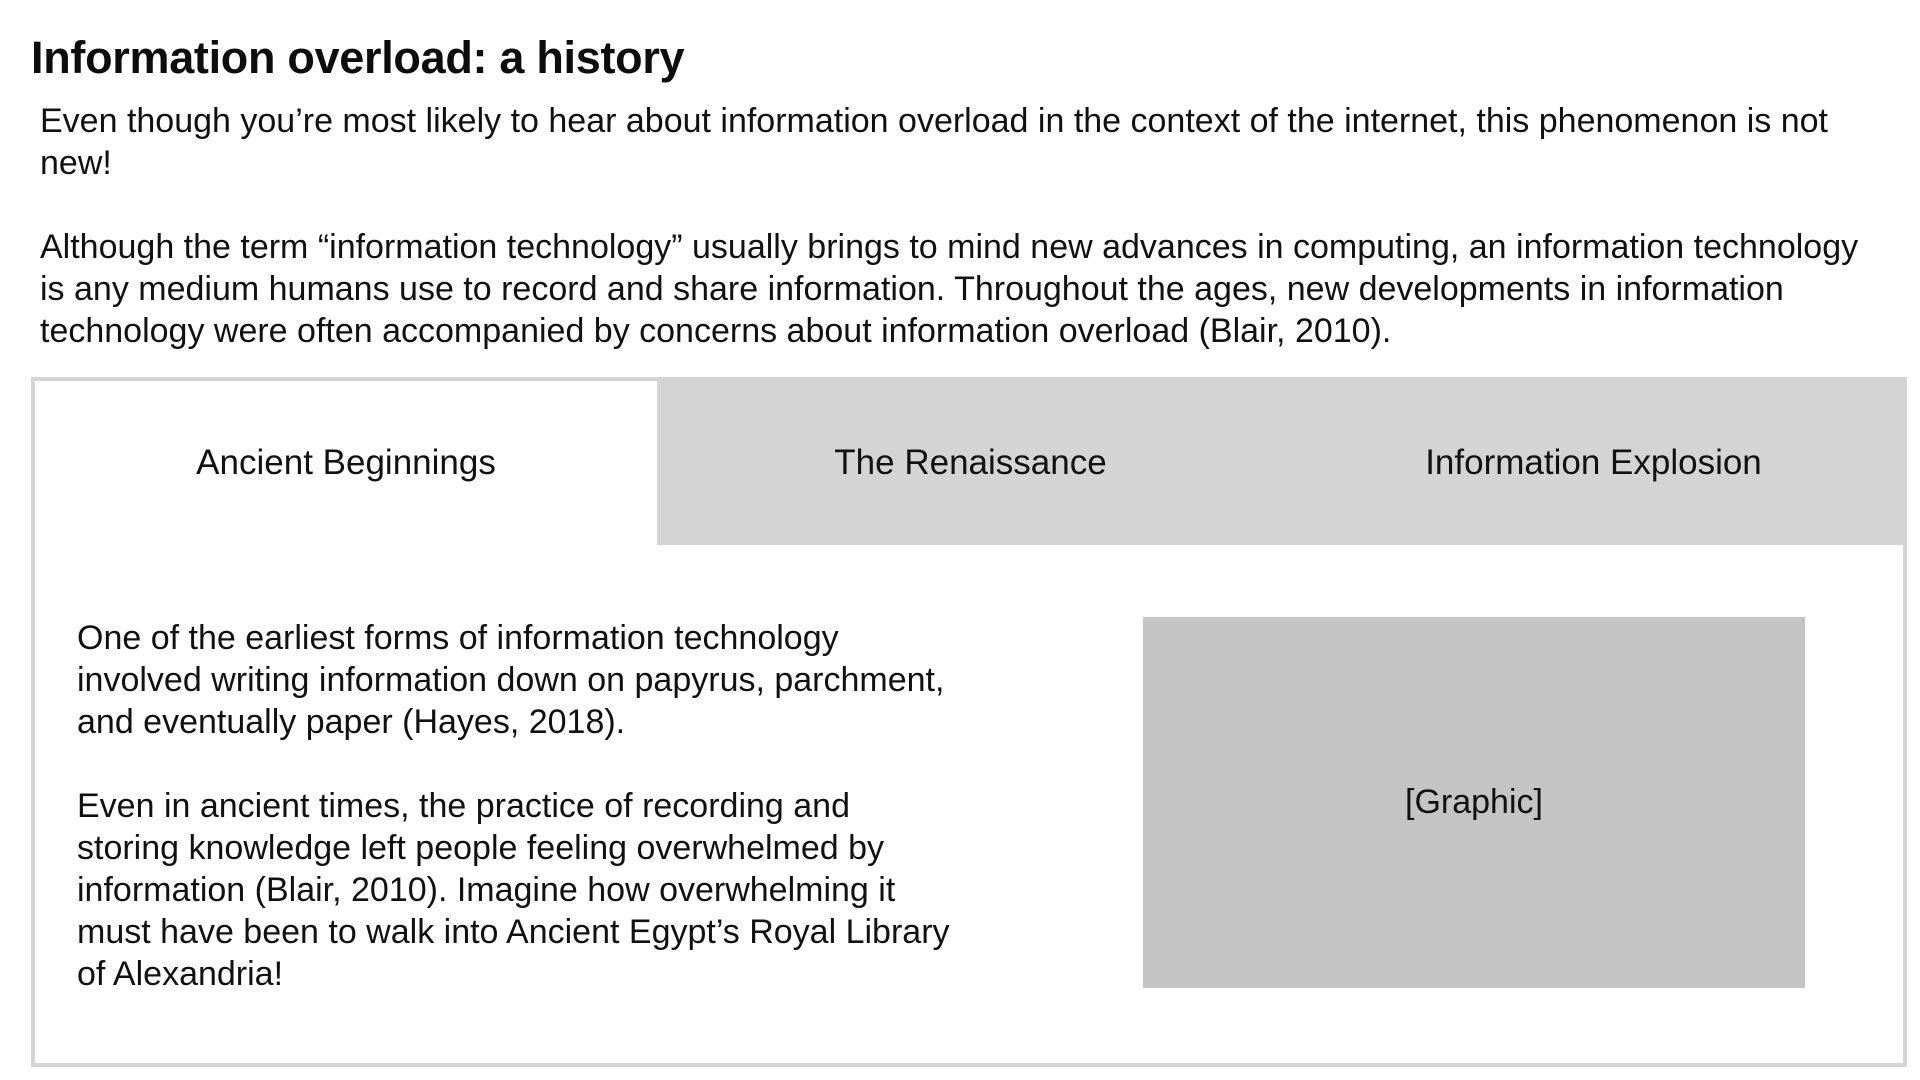 Image resolution: width=1920 pixels, height=1080 pixels. Describe the element at coordinates (346, 463) in the screenshot. I see `tab-ancient-beginnings: Ancient Beginnings` at that location.